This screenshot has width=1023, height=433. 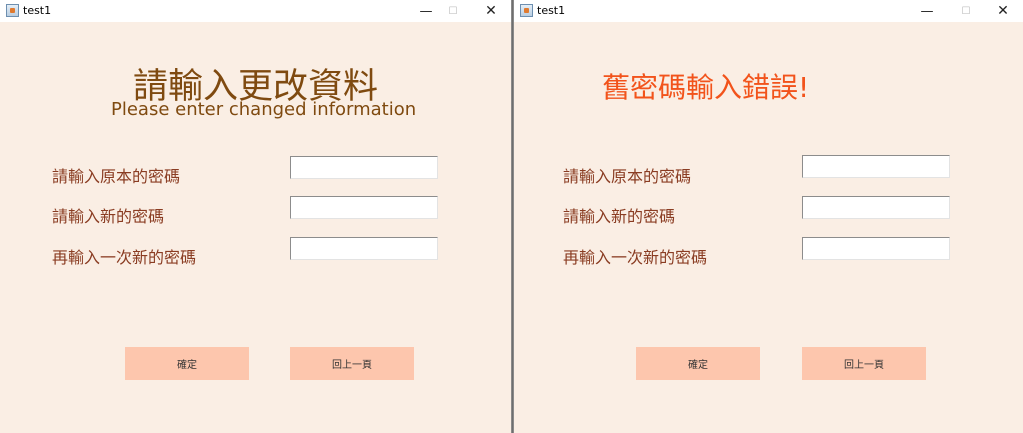 I want to click on page-subheading: Please enter changed information, so click(x=264, y=109).